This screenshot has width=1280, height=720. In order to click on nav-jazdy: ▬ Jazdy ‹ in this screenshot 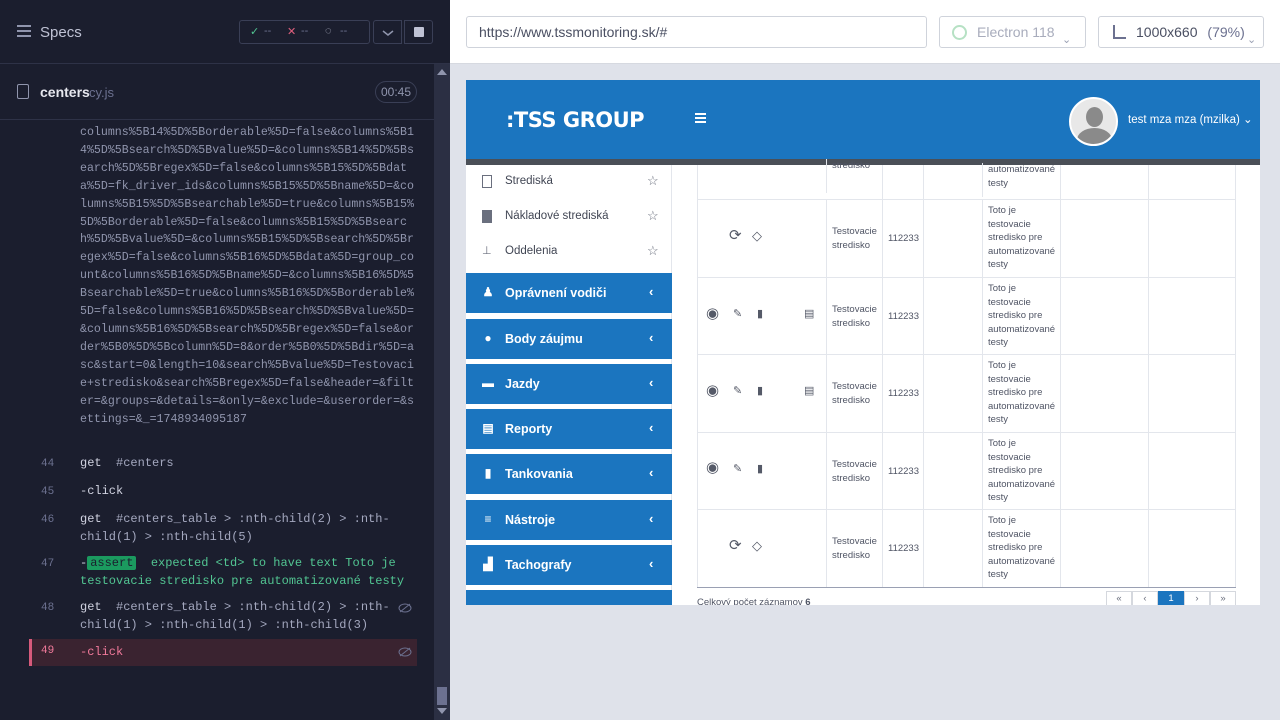, I will do `click(569, 384)`.